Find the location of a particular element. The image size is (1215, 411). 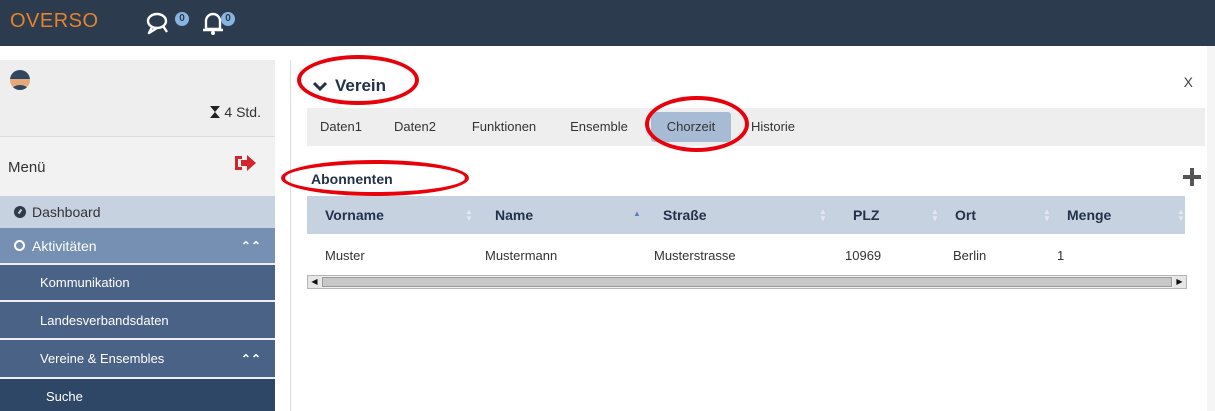

sidebar-item-kommunikation: Kommunikation is located at coordinates (137, 282).